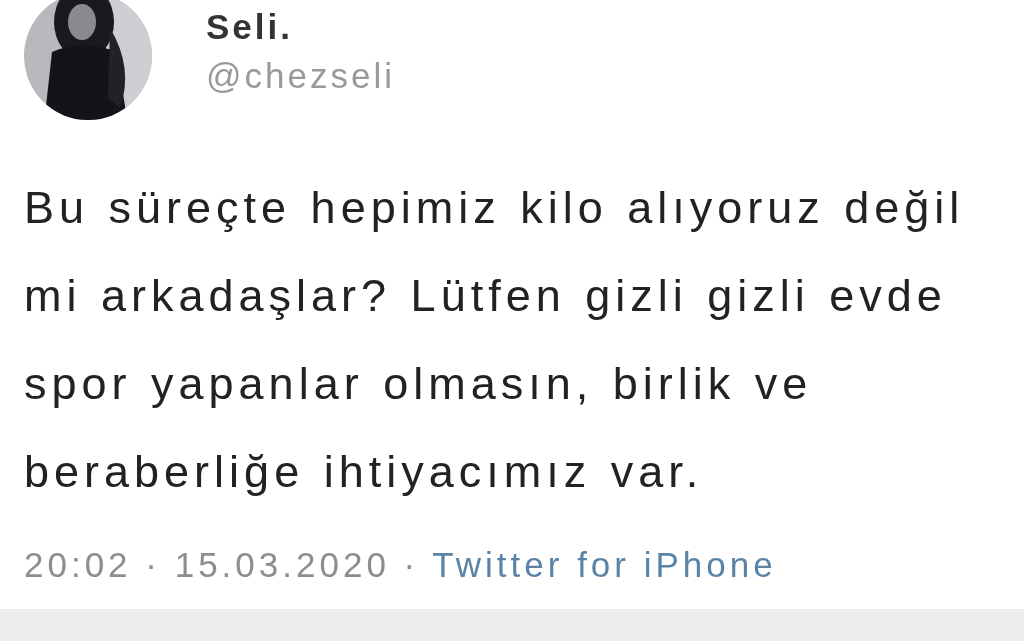  What do you see at coordinates (300, 75) in the screenshot?
I see `user-handle: @chezseli` at bounding box center [300, 75].